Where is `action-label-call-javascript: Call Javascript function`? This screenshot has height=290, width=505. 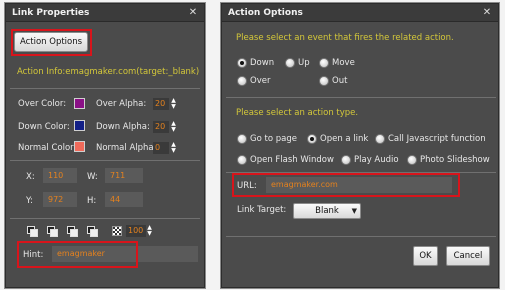 action-label-call-javascript: Call Javascript function is located at coordinates (437, 139).